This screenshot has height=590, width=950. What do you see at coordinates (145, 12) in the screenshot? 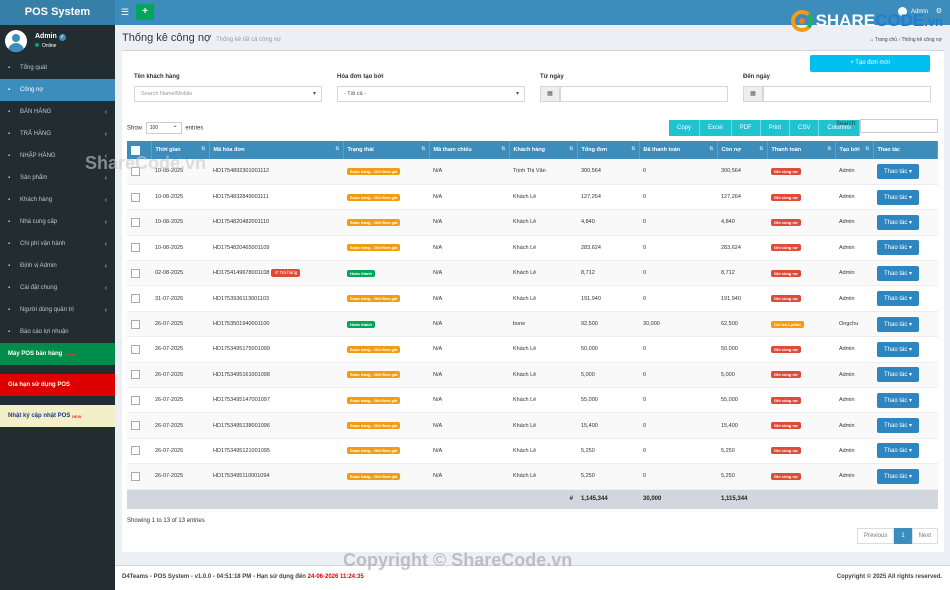
I see `quick-add-button: +` at bounding box center [145, 12].